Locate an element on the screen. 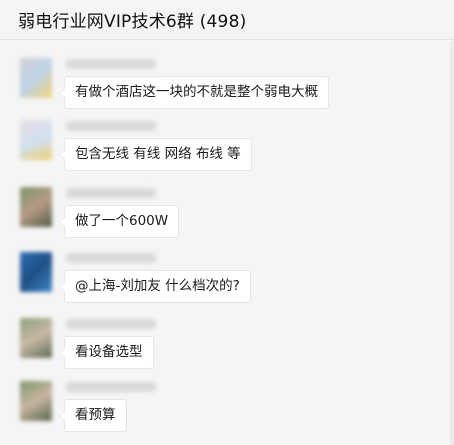  message-item: 包含无线 有线 网络 布线 等 is located at coordinates (230, 150).